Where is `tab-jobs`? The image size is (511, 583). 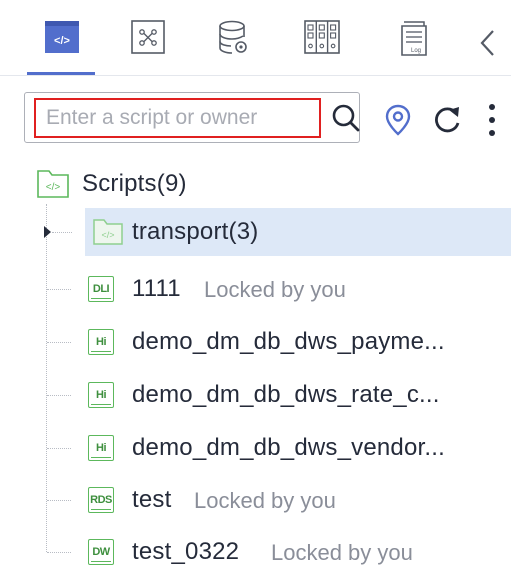
tab-jobs is located at coordinates (148, 42).